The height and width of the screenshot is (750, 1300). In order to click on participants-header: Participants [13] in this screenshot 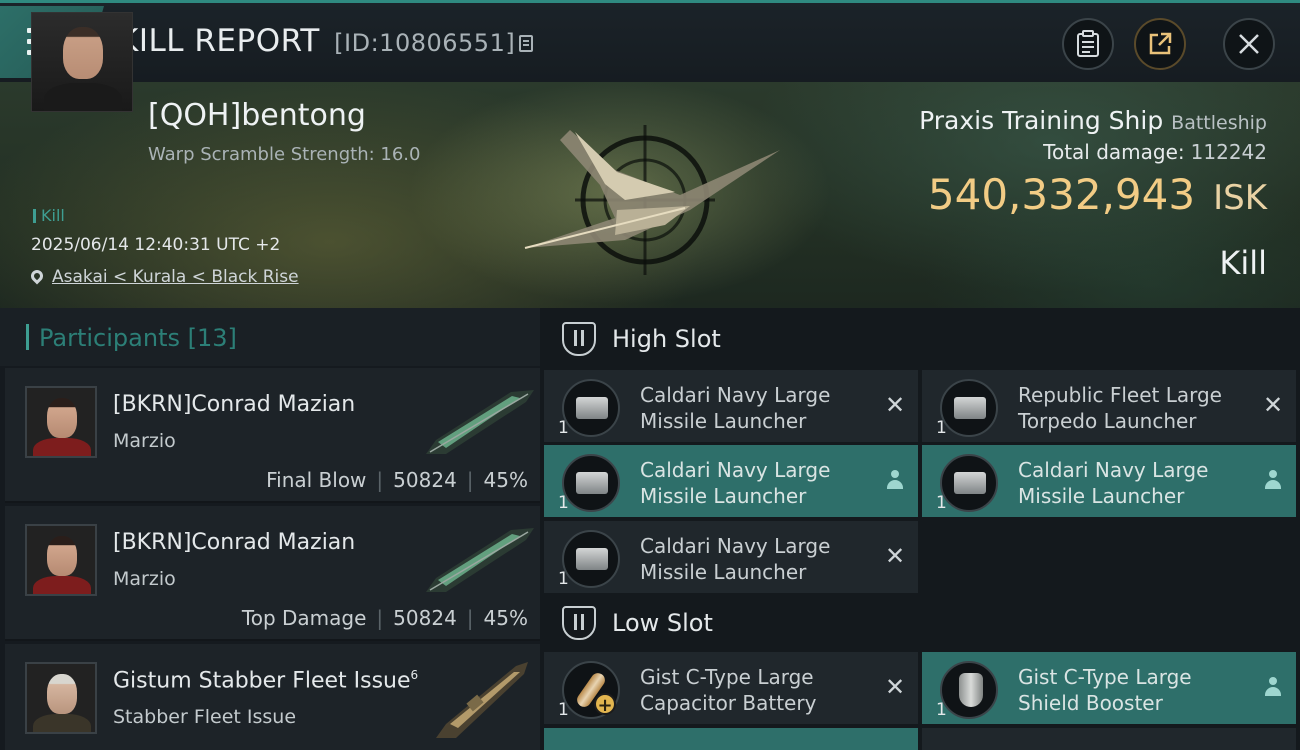, I will do `click(270, 337)`.